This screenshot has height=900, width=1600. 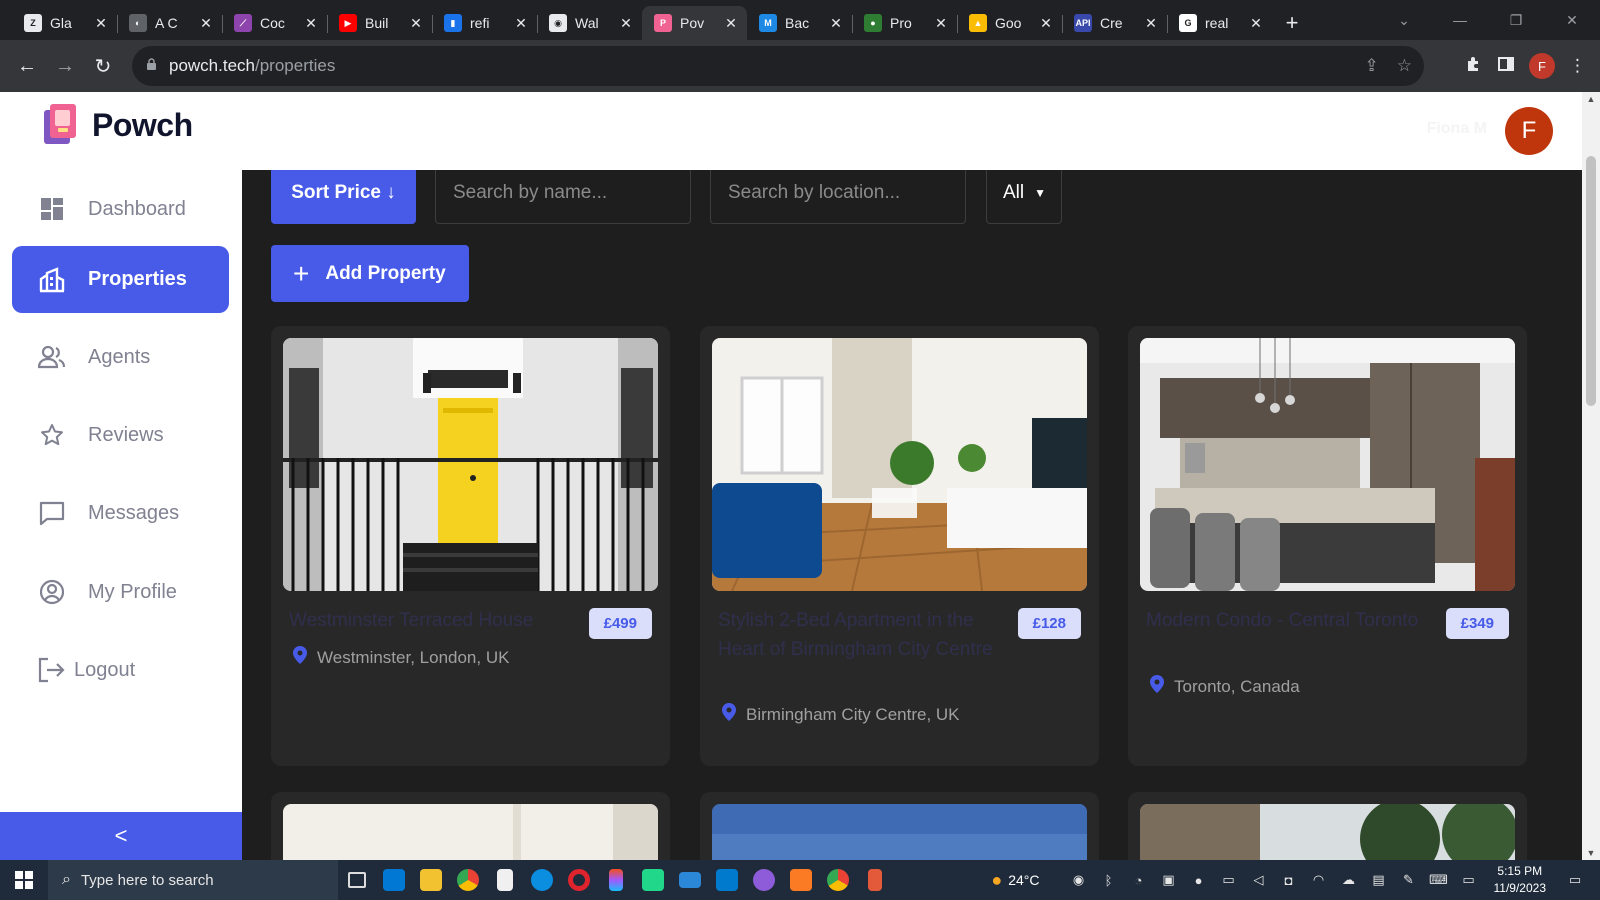 I want to click on browser-tab: API Cre ✕, so click(x=1114, y=23).